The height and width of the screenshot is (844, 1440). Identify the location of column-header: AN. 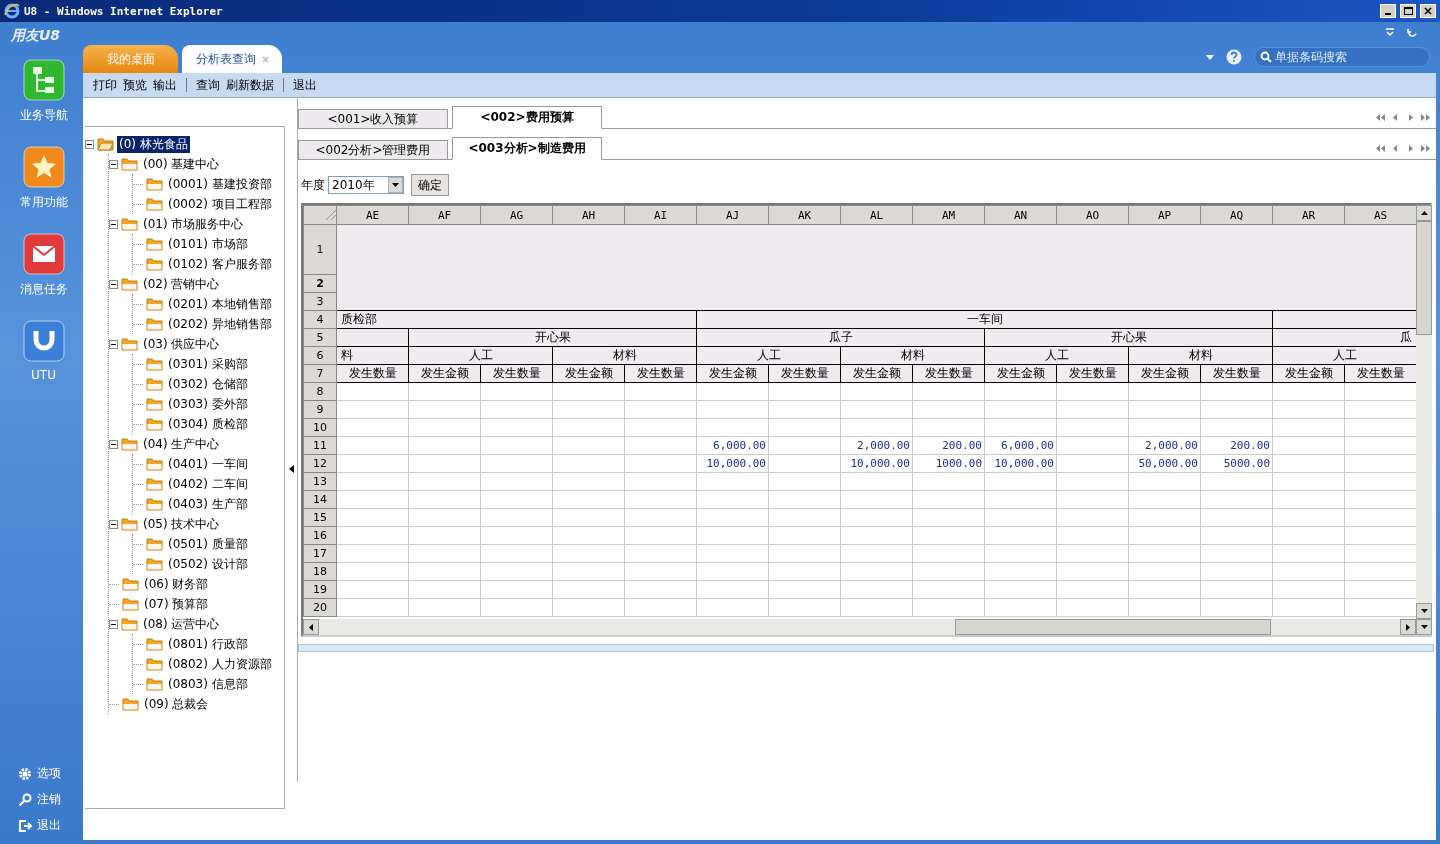
(1020, 215).